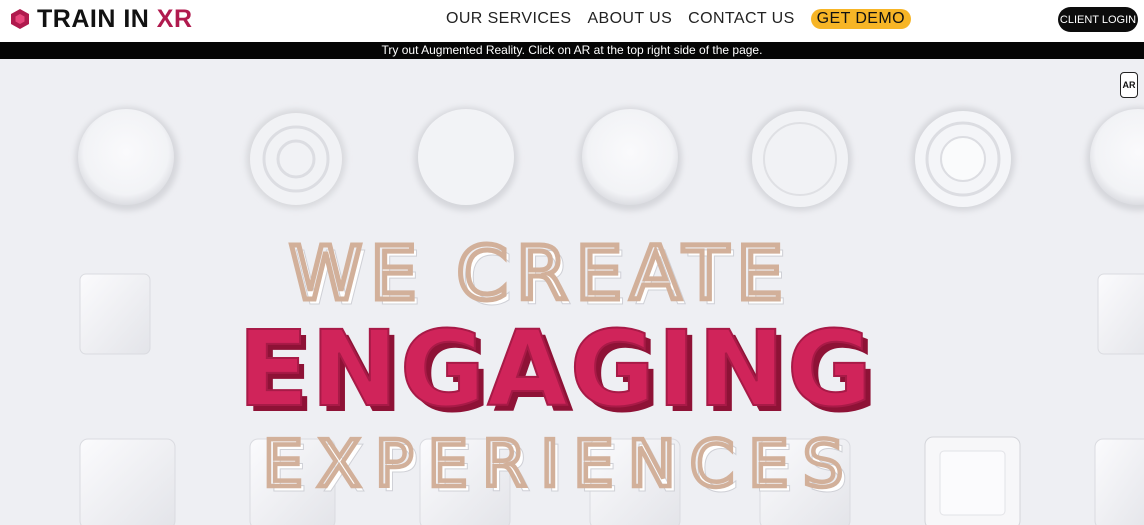 The height and width of the screenshot is (525, 1144). Describe the element at coordinates (1098, 19) in the screenshot. I see `client-login-button: CLIENT LOGIN` at that location.